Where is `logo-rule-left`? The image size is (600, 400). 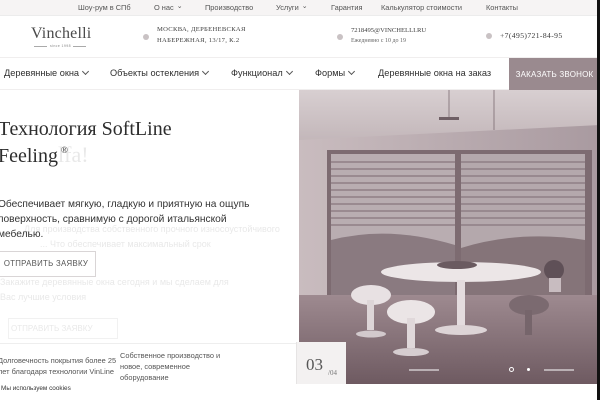
logo-rule-left is located at coordinates (40, 46).